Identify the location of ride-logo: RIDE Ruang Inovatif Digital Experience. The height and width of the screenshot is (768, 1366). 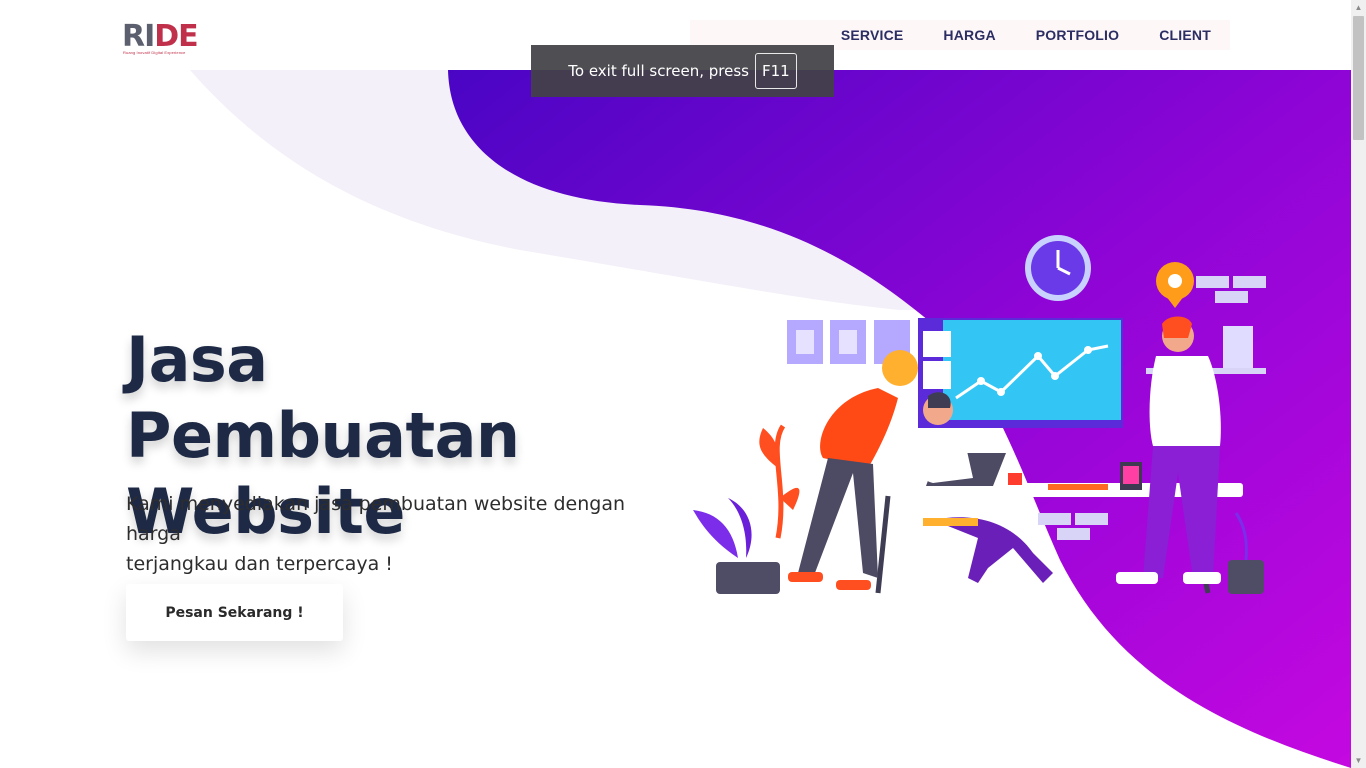
(162, 38).